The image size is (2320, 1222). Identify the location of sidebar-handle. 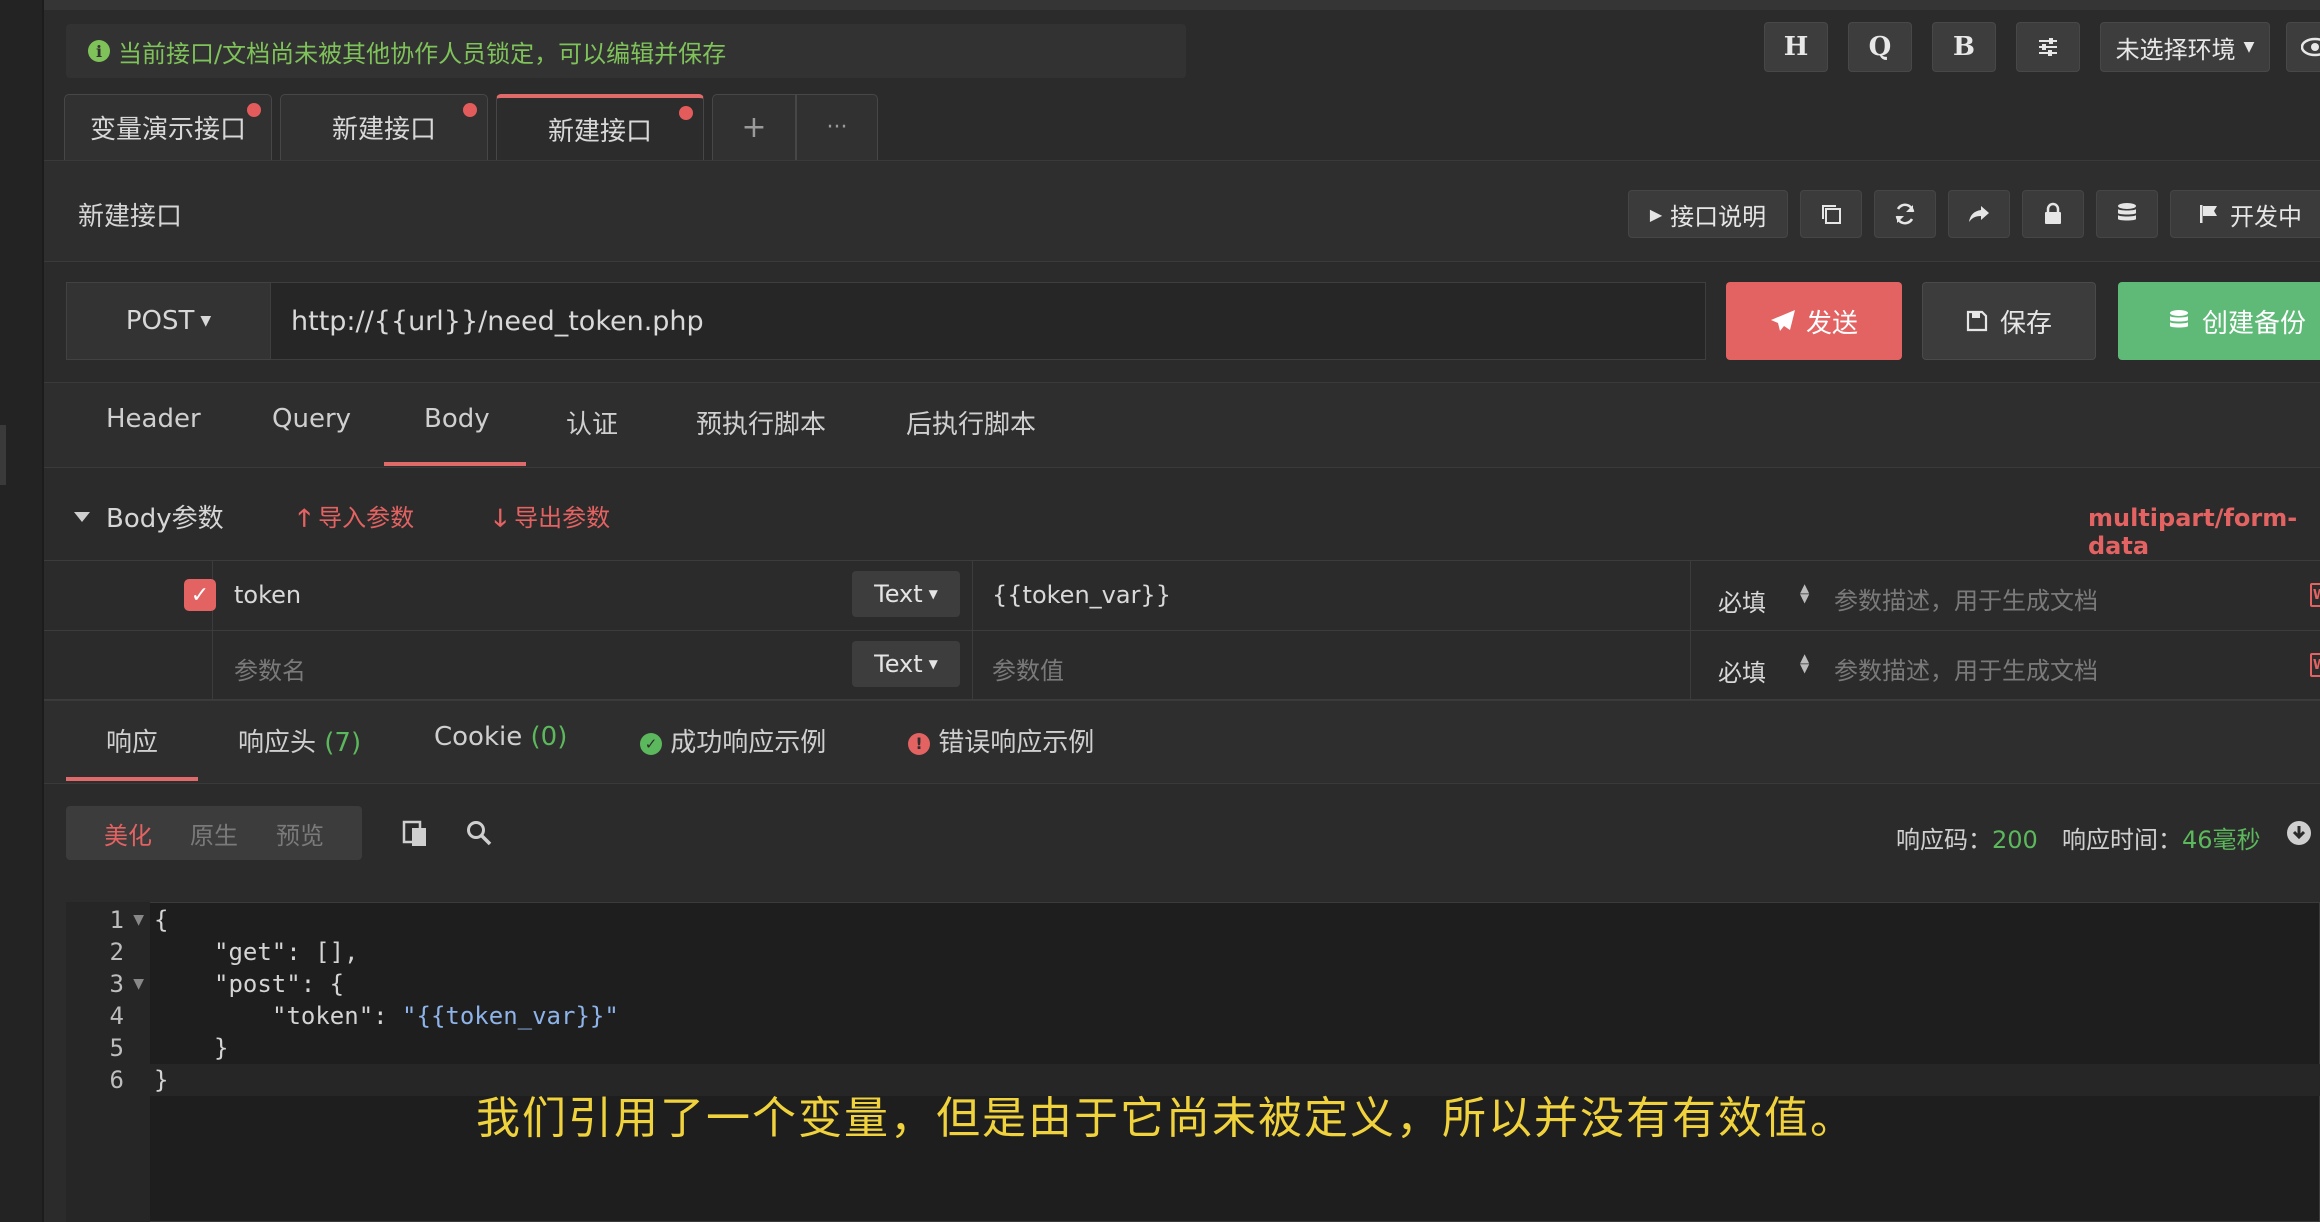
(3, 455).